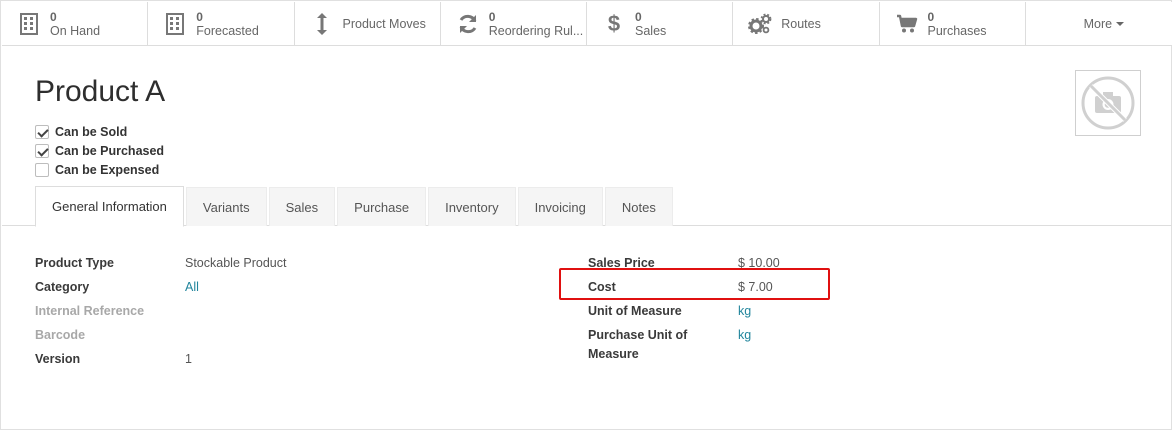  I want to click on product-type-label: Product Type, so click(74, 263).